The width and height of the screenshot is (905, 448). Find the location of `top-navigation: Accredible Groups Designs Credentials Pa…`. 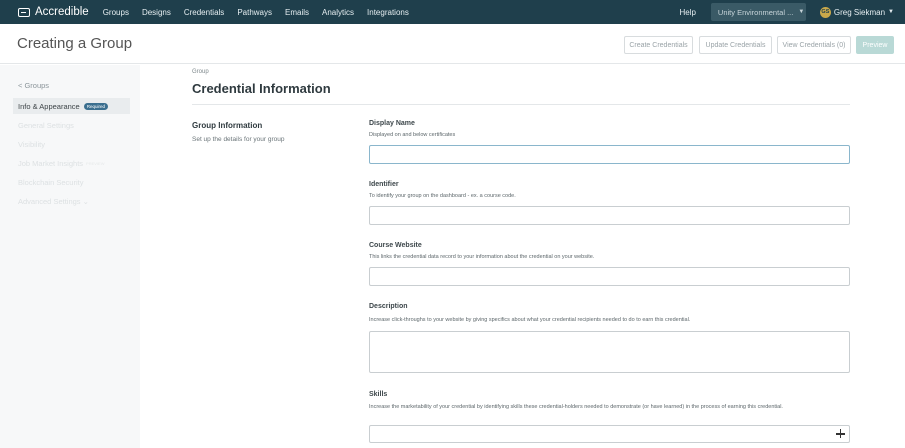

top-navigation: Accredible Groups Designs Credentials Pa… is located at coordinates (452, 12).